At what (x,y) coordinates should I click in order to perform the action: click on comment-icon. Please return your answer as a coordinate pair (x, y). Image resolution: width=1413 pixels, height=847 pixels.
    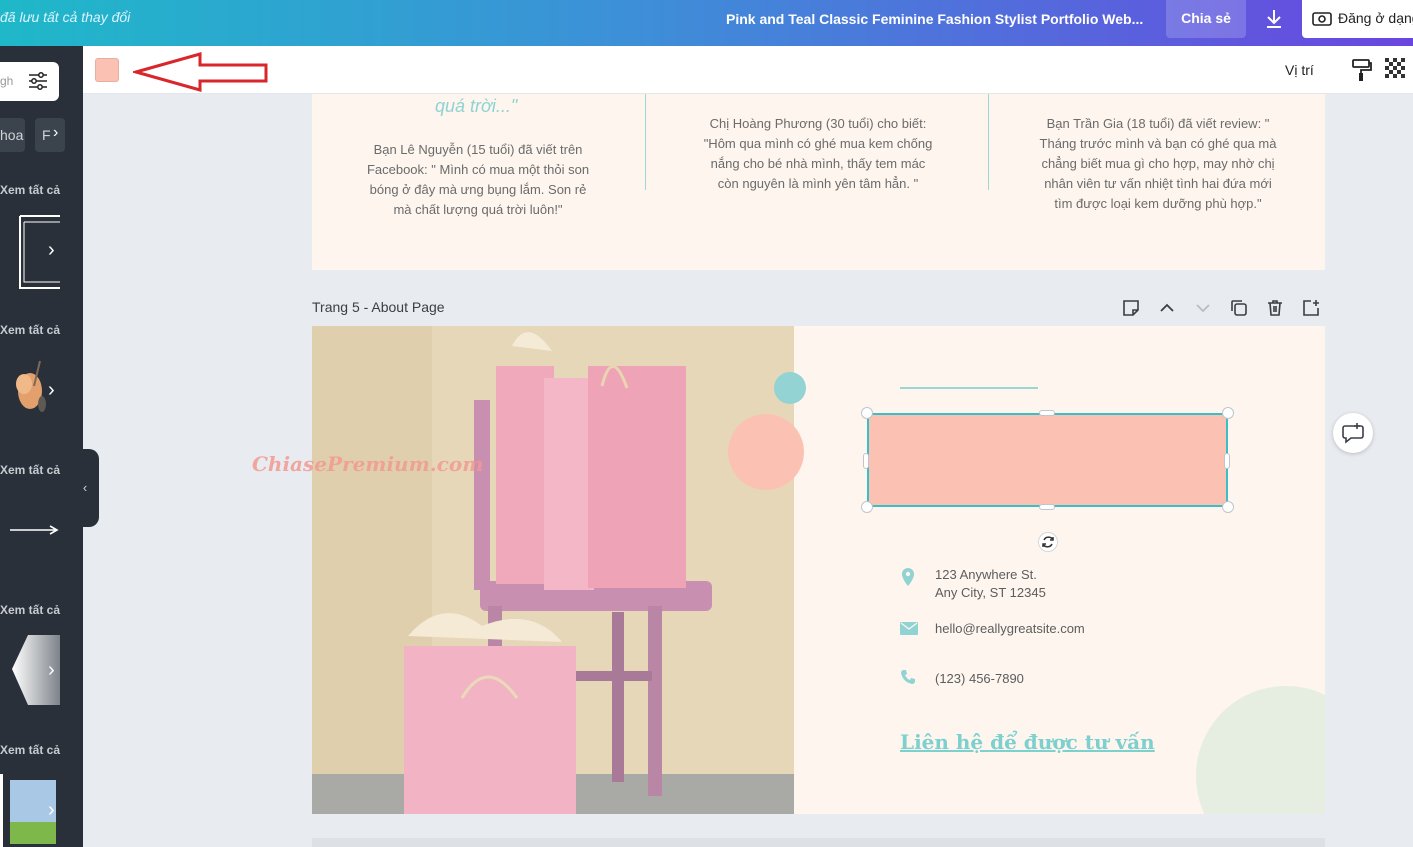
    Looking at the image, I should click on (1353, 433).